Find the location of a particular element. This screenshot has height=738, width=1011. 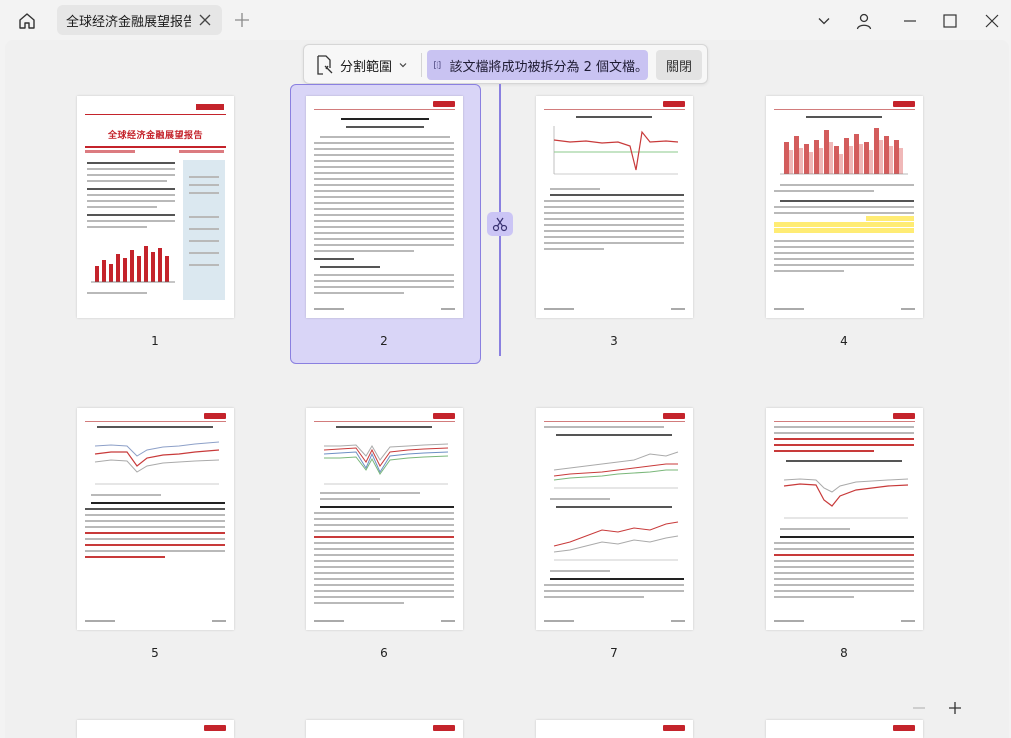

split-document-icon is located at coordinates (325, 65).